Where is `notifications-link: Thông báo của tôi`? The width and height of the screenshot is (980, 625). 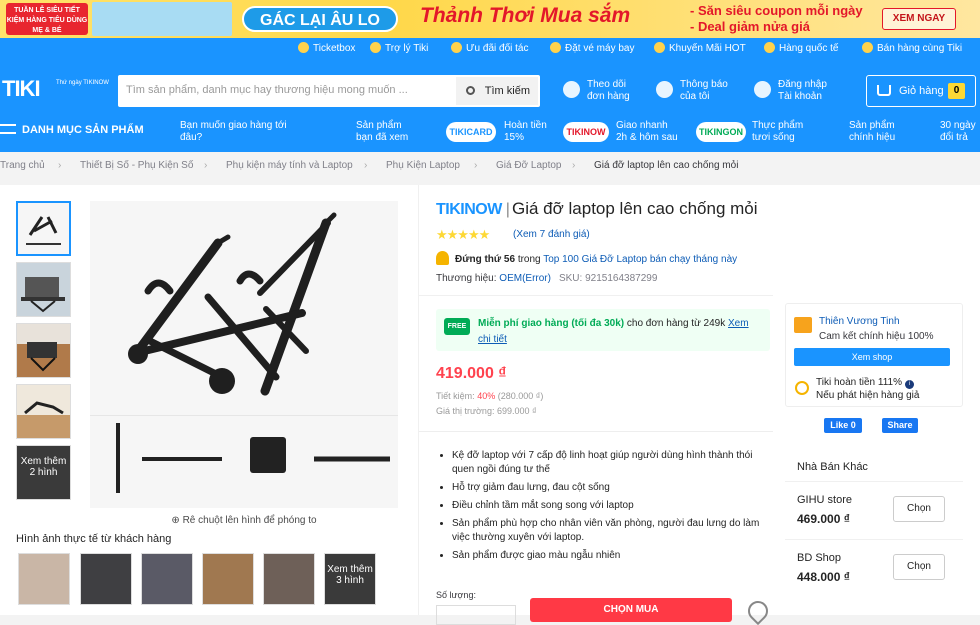
notifications-link: Thông báo của tôi is located at coordinates (692, 91).